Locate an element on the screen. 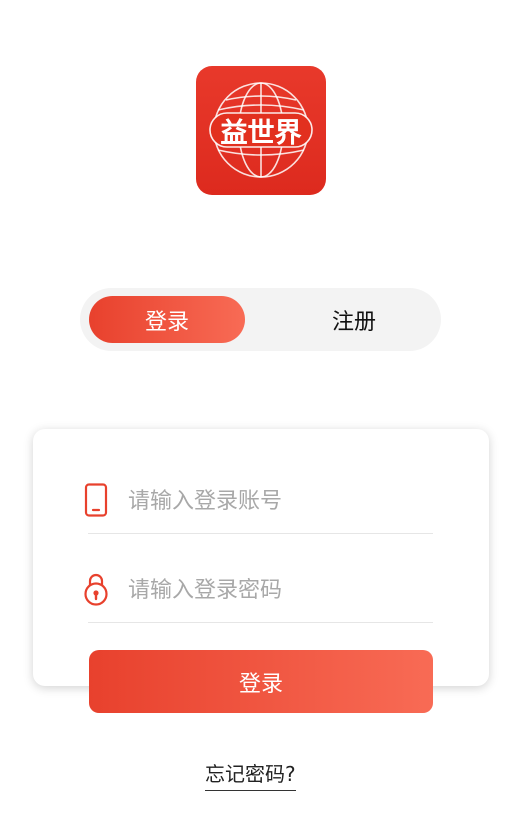 The image size is (511, 829). logo-text: 益世界 is located at coordinates (261, 133).